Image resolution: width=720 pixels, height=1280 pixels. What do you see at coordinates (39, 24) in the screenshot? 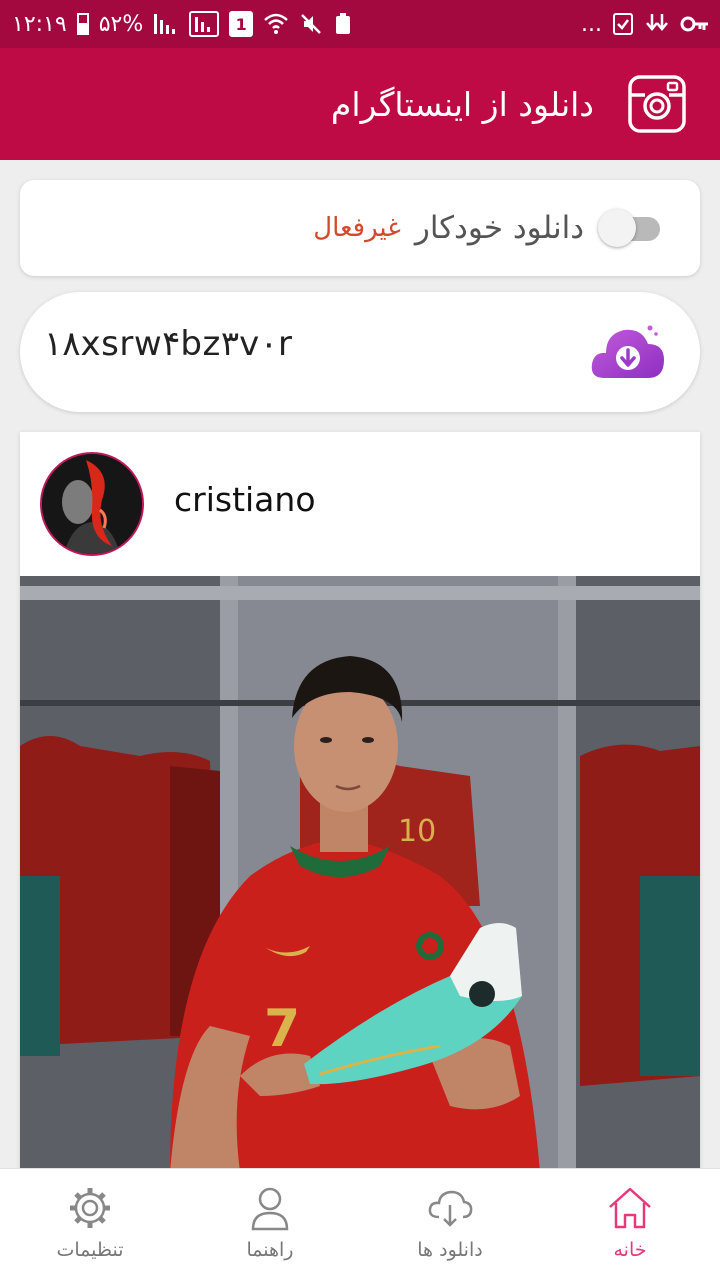
I see `clock: ۱۲:۱۹` at bounding box center [39, 24].